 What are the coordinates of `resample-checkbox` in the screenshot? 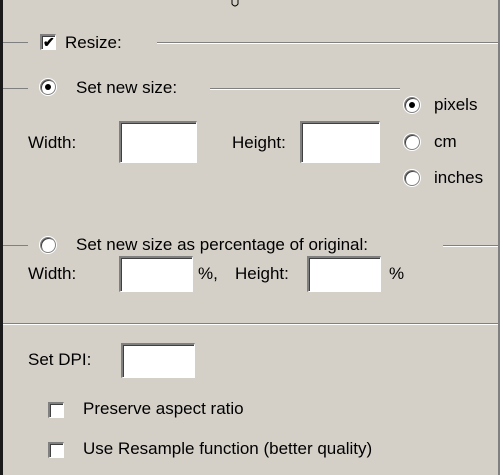 It's located at (56, 450).